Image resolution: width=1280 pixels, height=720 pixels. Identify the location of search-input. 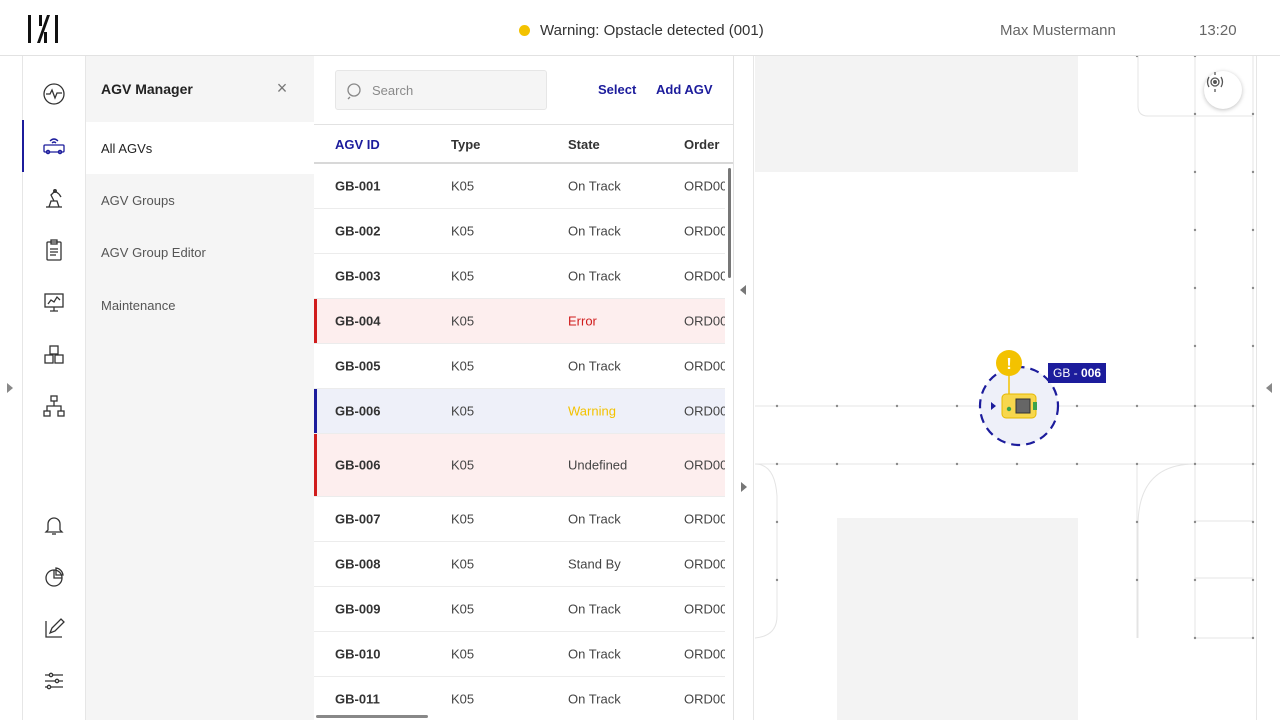
(457, 90).